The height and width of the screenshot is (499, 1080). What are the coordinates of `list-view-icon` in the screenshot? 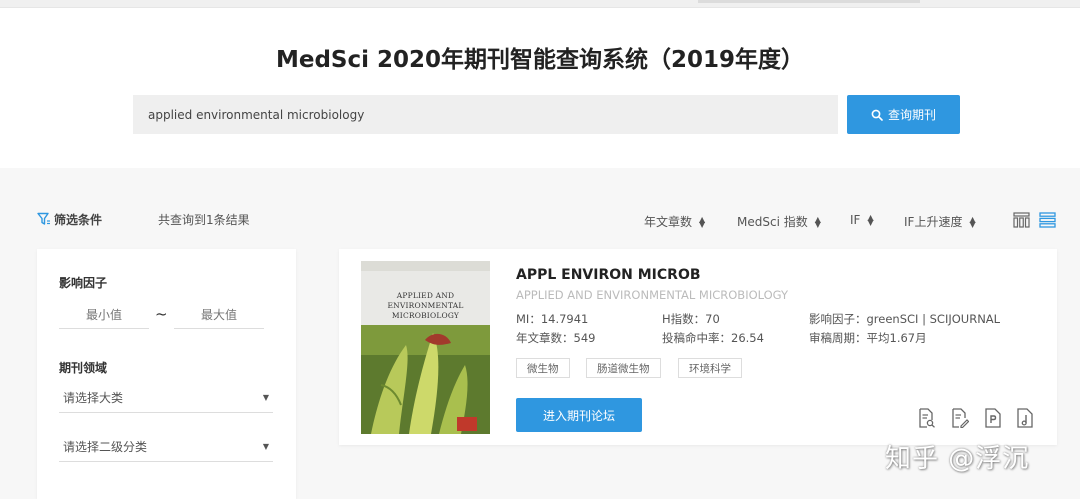 It's located at (1047, 220).